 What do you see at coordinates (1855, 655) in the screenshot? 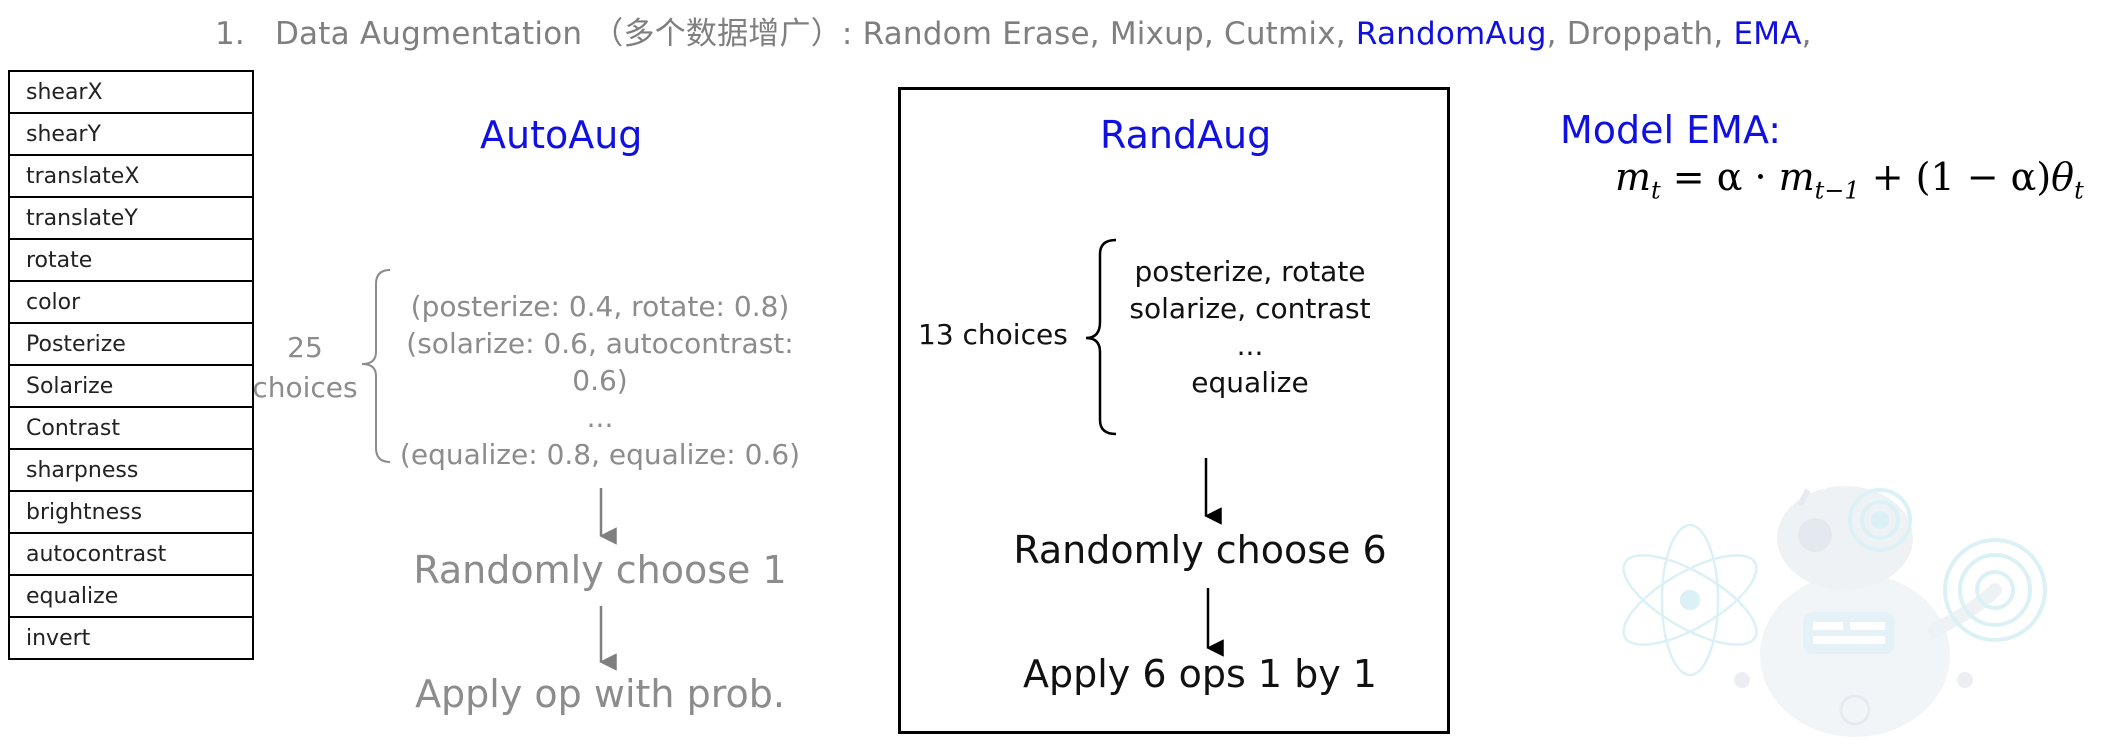
I see `robot-body` at bounding box center [1855, 655].